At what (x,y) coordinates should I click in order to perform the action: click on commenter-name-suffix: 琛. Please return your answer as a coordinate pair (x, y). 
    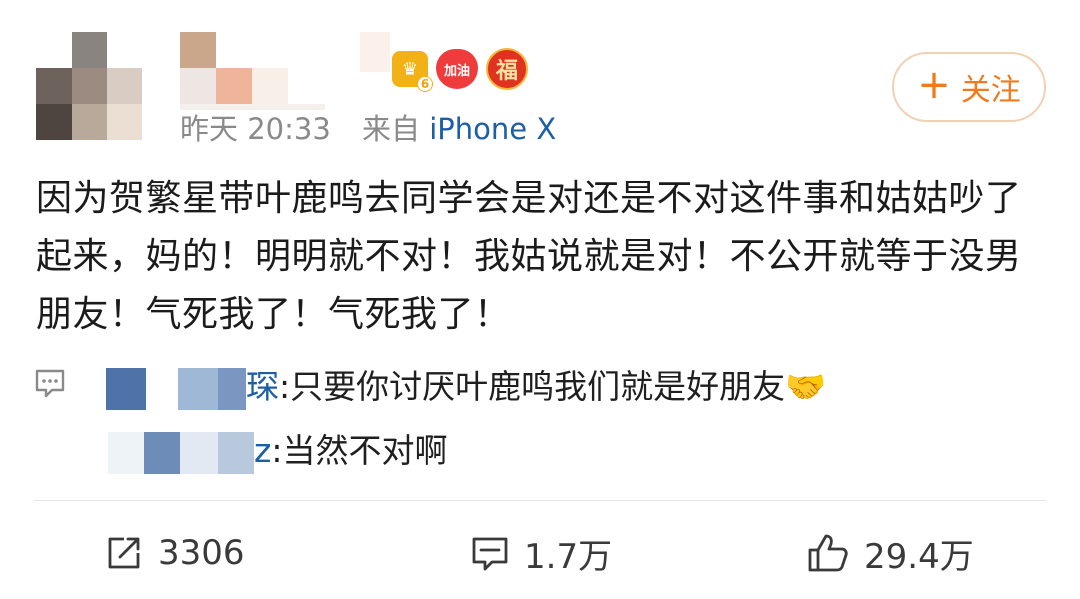
    Looking at the image, I should click on (262, 386).